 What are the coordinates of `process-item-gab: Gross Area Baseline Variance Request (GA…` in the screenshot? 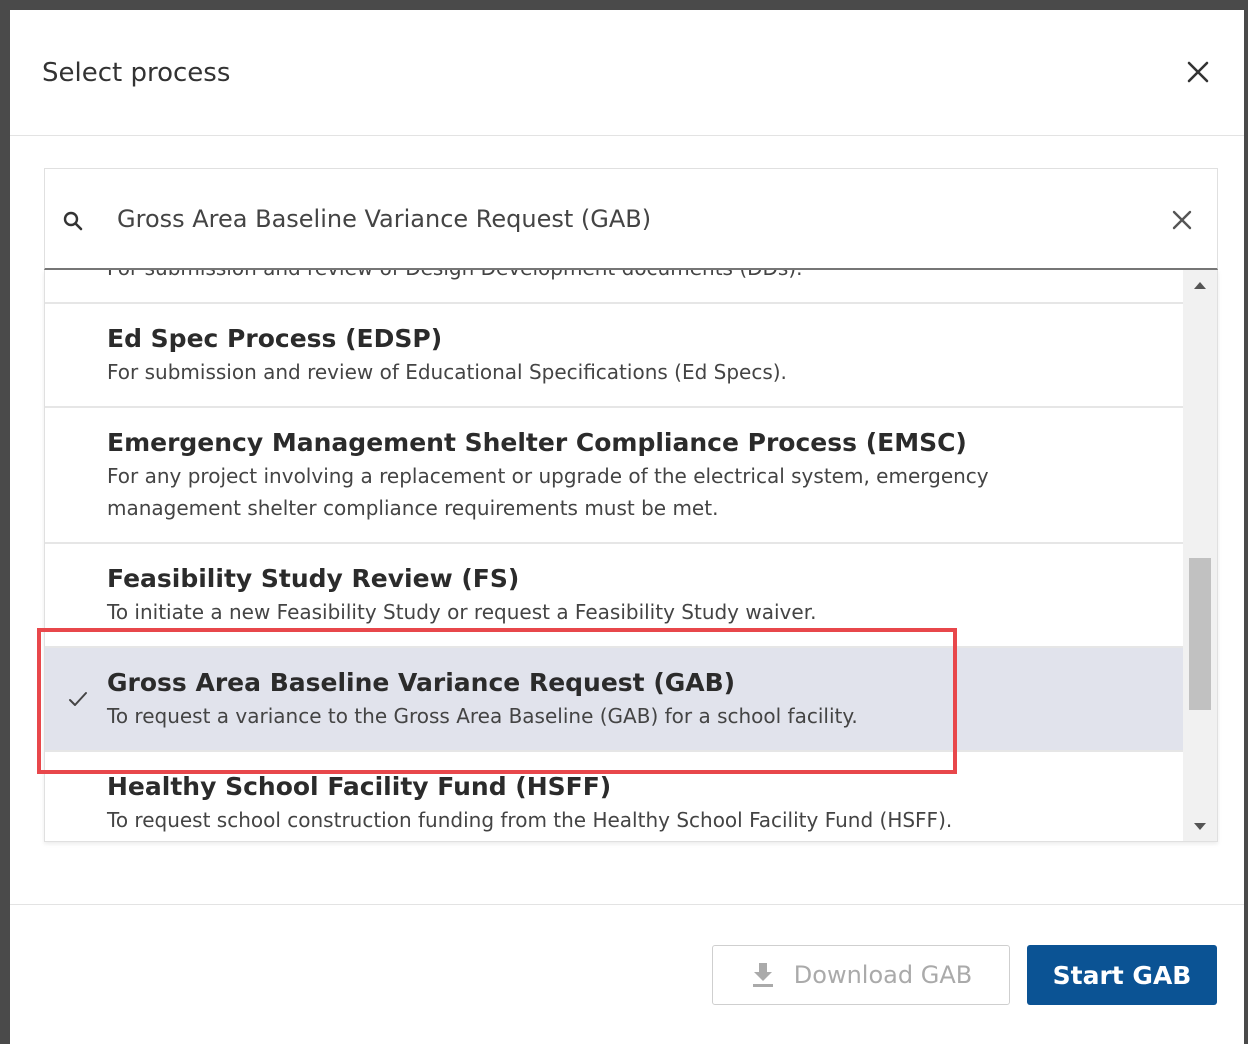 It's located at (615, 700).